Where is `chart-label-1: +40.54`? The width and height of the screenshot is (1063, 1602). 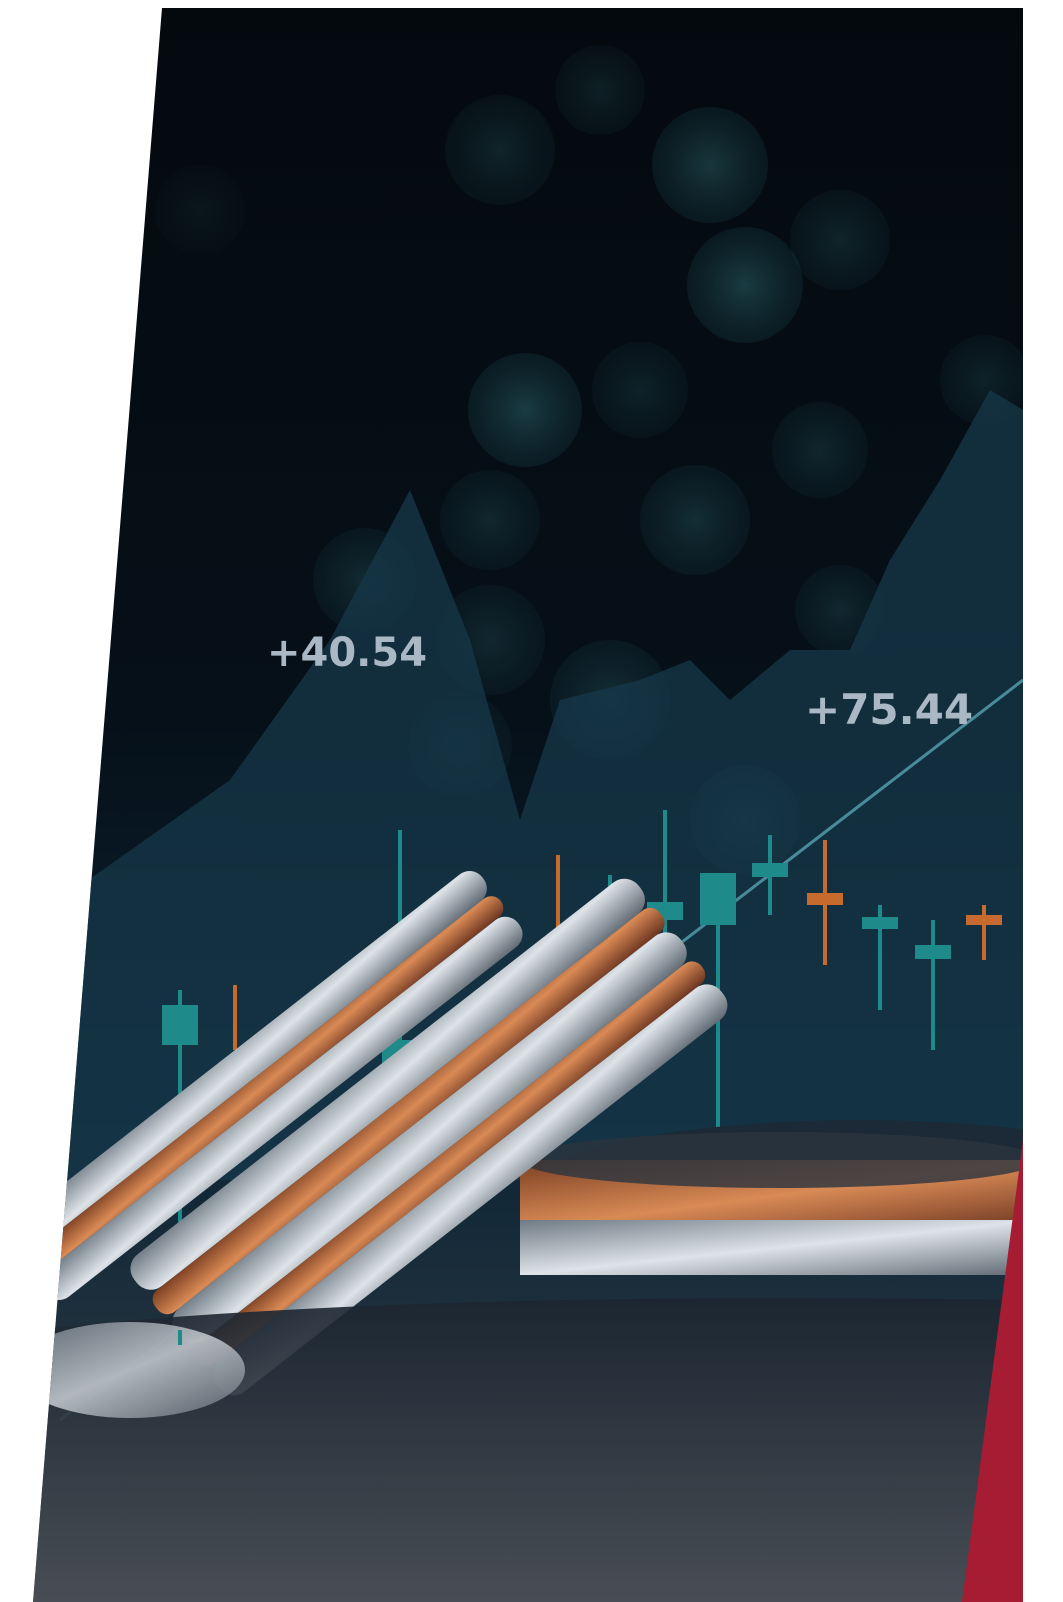
chart-label-1: +40.54 is located at coordinates (347, 653).